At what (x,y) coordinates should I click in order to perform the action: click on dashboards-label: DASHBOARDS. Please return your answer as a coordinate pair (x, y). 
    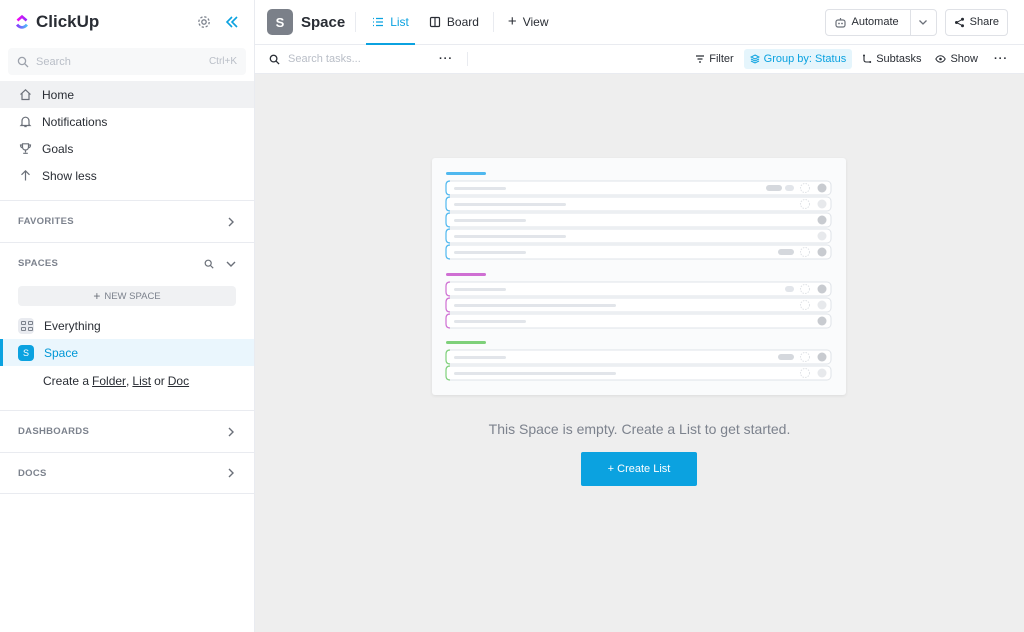
    Looking at the image, I should click on (54, 431).